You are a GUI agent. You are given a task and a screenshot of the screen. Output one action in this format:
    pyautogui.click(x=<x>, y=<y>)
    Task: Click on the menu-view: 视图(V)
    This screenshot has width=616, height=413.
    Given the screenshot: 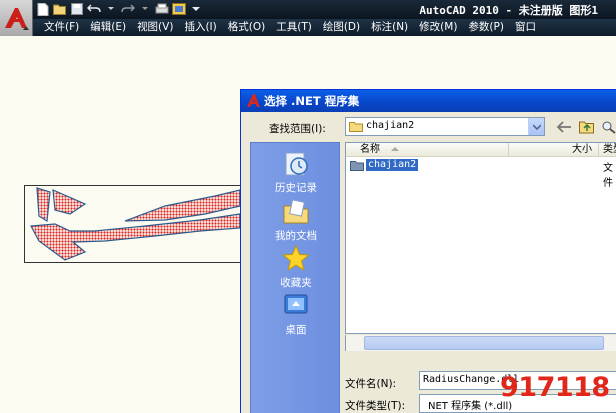 What is the action you would take?
    pyautogui.click(x=149, y=27)
    